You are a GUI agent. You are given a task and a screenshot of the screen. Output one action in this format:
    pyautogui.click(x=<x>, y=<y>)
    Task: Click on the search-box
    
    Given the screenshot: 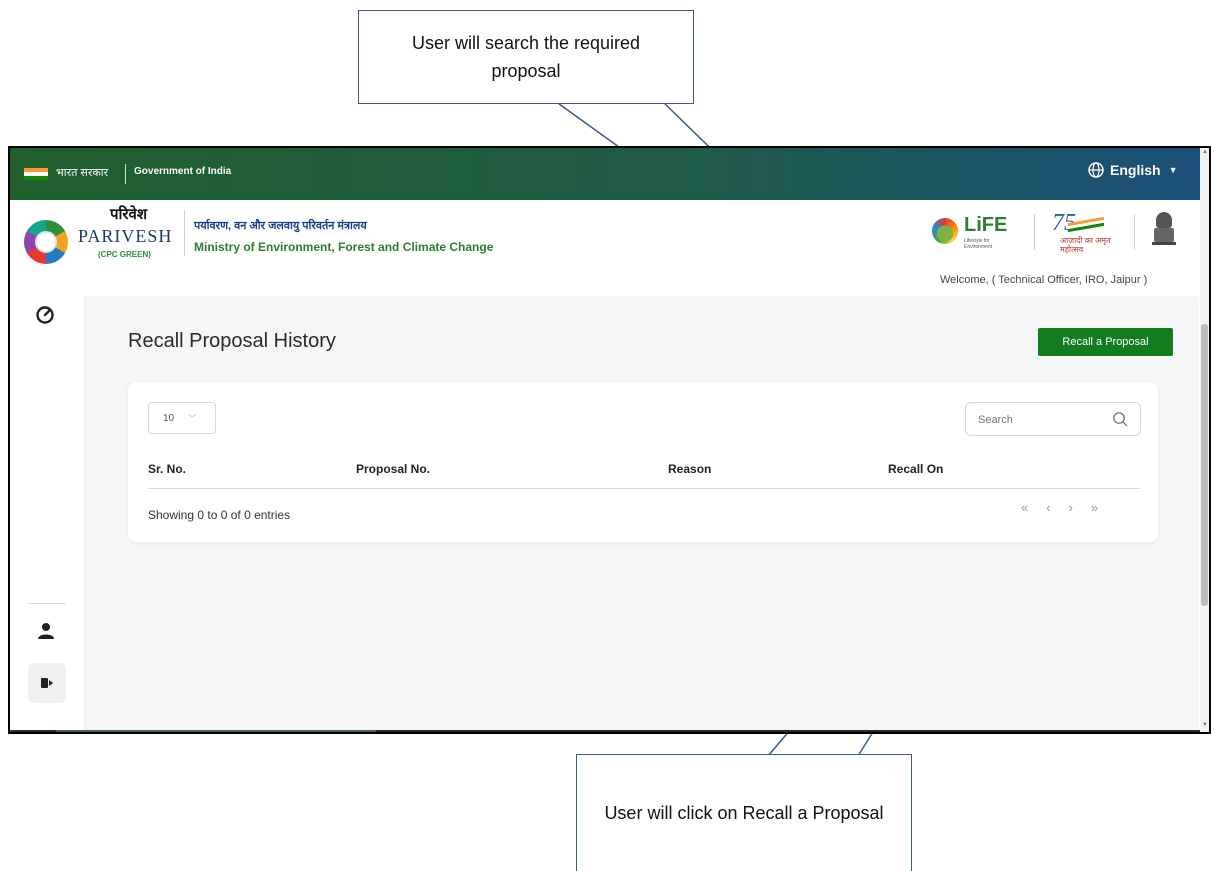 What is the action you would take?
    pyautogui.click(x=1053, y=419)
    